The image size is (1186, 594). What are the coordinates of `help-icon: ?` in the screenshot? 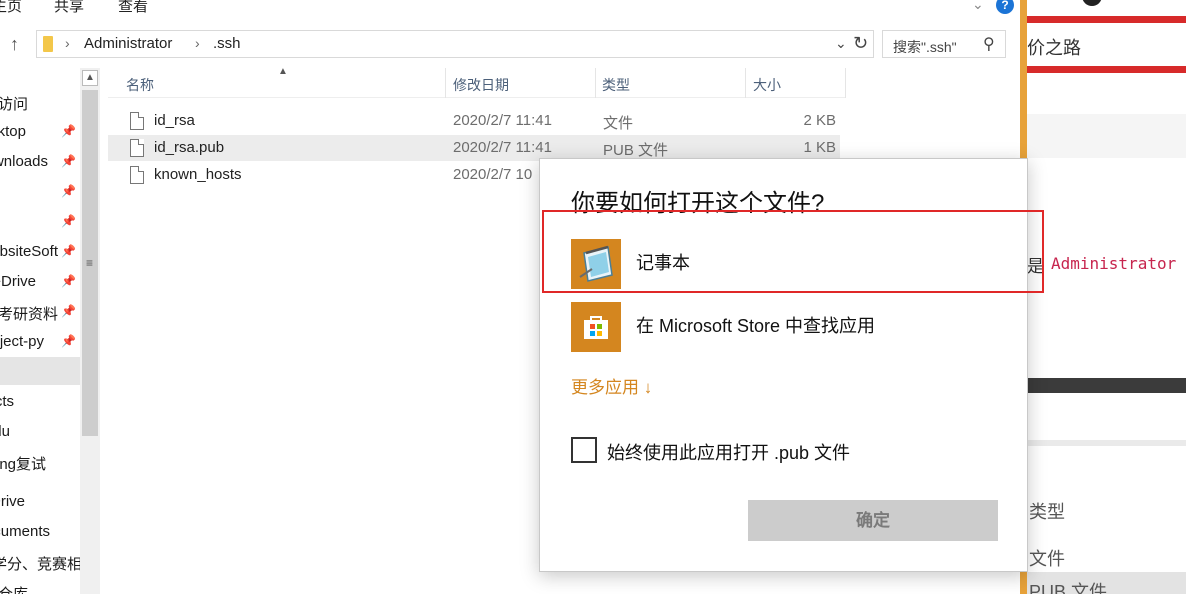 It's located at (1005, 7).